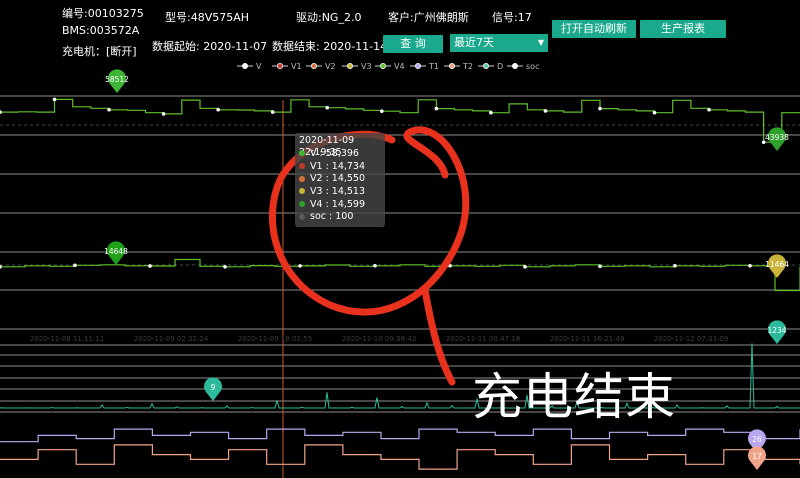  Describe the element at coordinates (413, 44) in the screenshot. I see `query-button: 查 询` at that location.